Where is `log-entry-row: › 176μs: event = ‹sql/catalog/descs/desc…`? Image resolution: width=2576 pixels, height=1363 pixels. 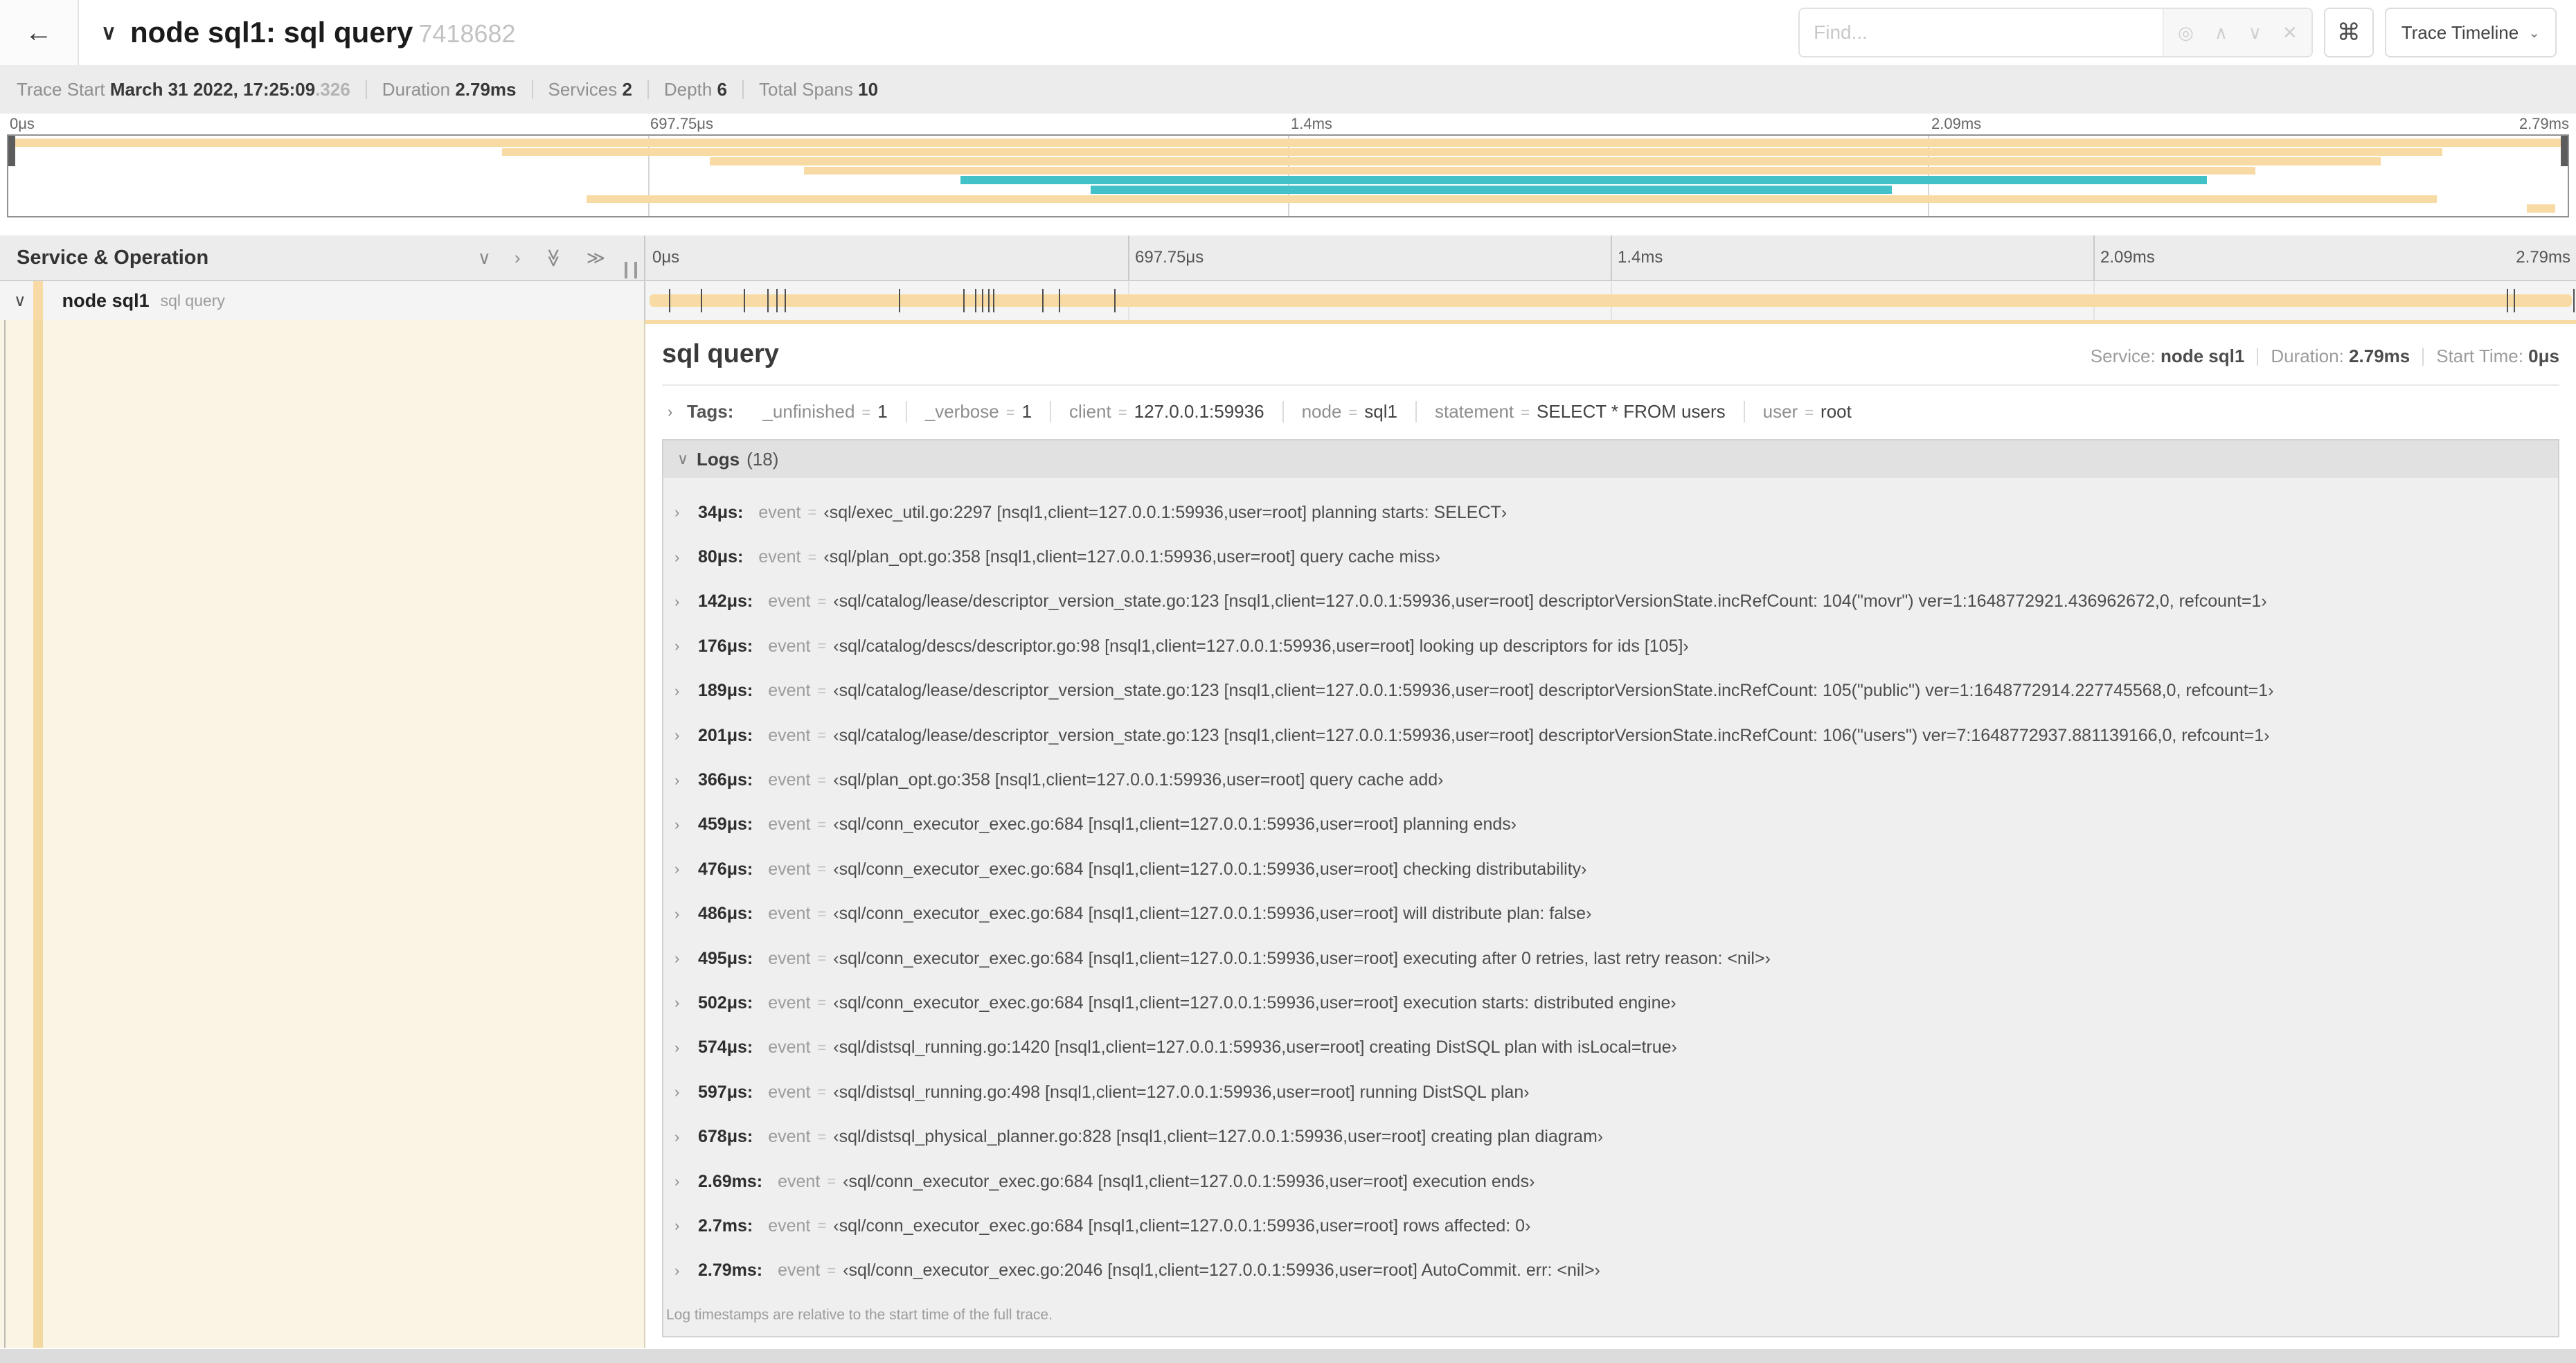 log-entry-row: › 176μs: event = ‹sql/catalog/descs/desc… is located at coordinates (1612, 646).